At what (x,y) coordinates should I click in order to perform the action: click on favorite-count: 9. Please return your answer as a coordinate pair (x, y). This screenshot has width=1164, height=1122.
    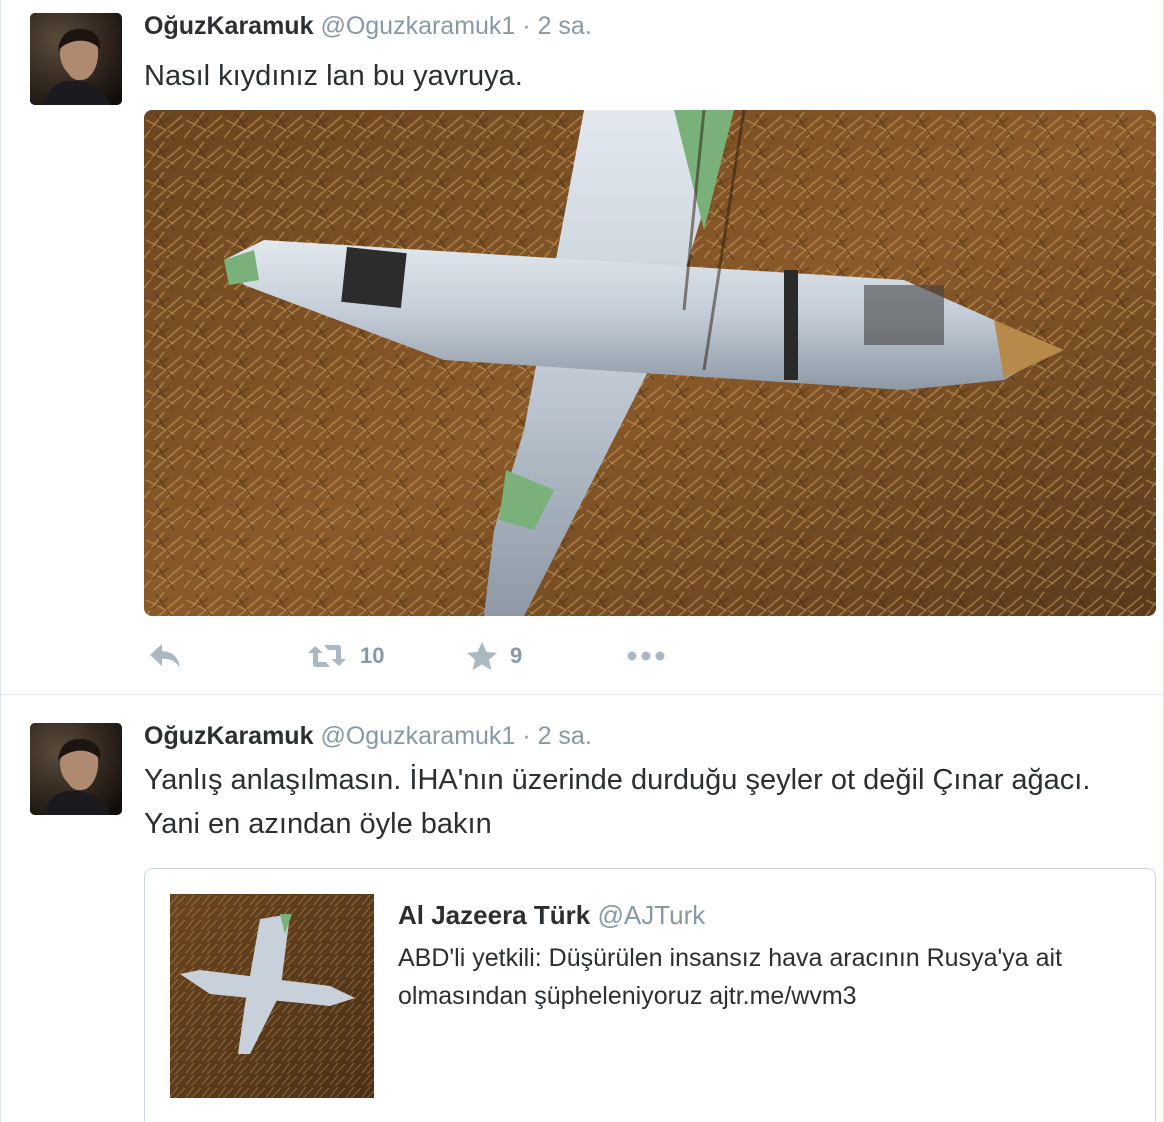
    Looking at the image, I should click on (516, 655).